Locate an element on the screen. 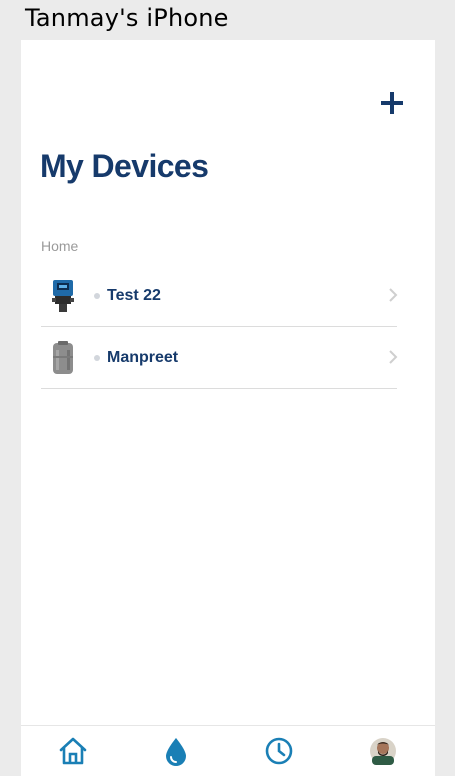 The height and width of the screenshot is (776, 455). bottom-tab-bar is located at coordinates (228, 750).